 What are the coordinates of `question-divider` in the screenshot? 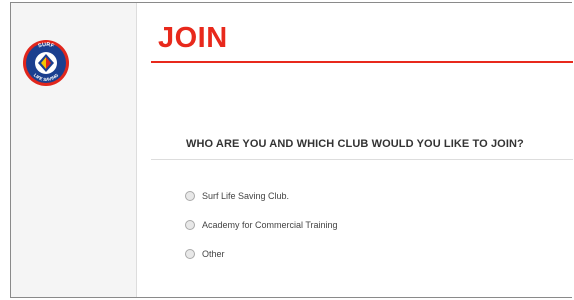 It's located at (362, 159).